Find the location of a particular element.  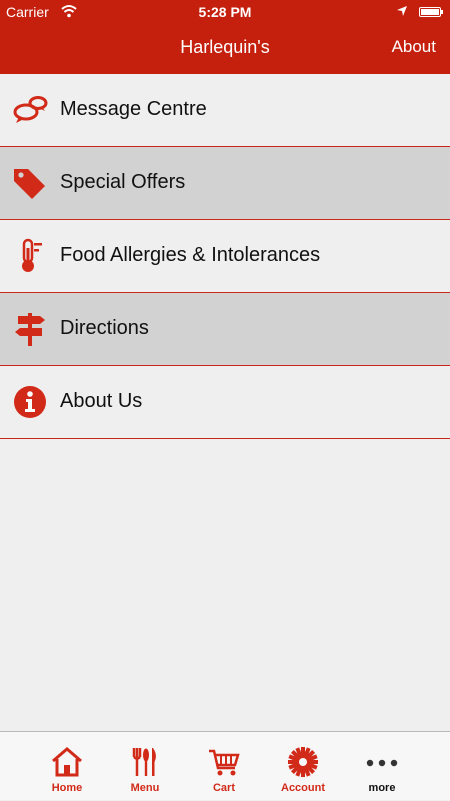

tab-label: Menu is located at coordinates (145, 788).